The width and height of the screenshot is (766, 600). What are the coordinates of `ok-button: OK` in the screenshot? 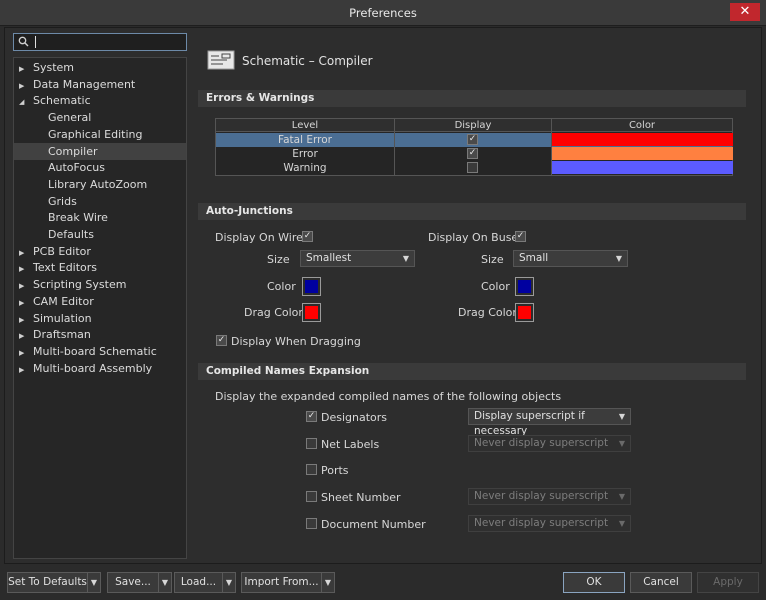 It's located at (594, 582).